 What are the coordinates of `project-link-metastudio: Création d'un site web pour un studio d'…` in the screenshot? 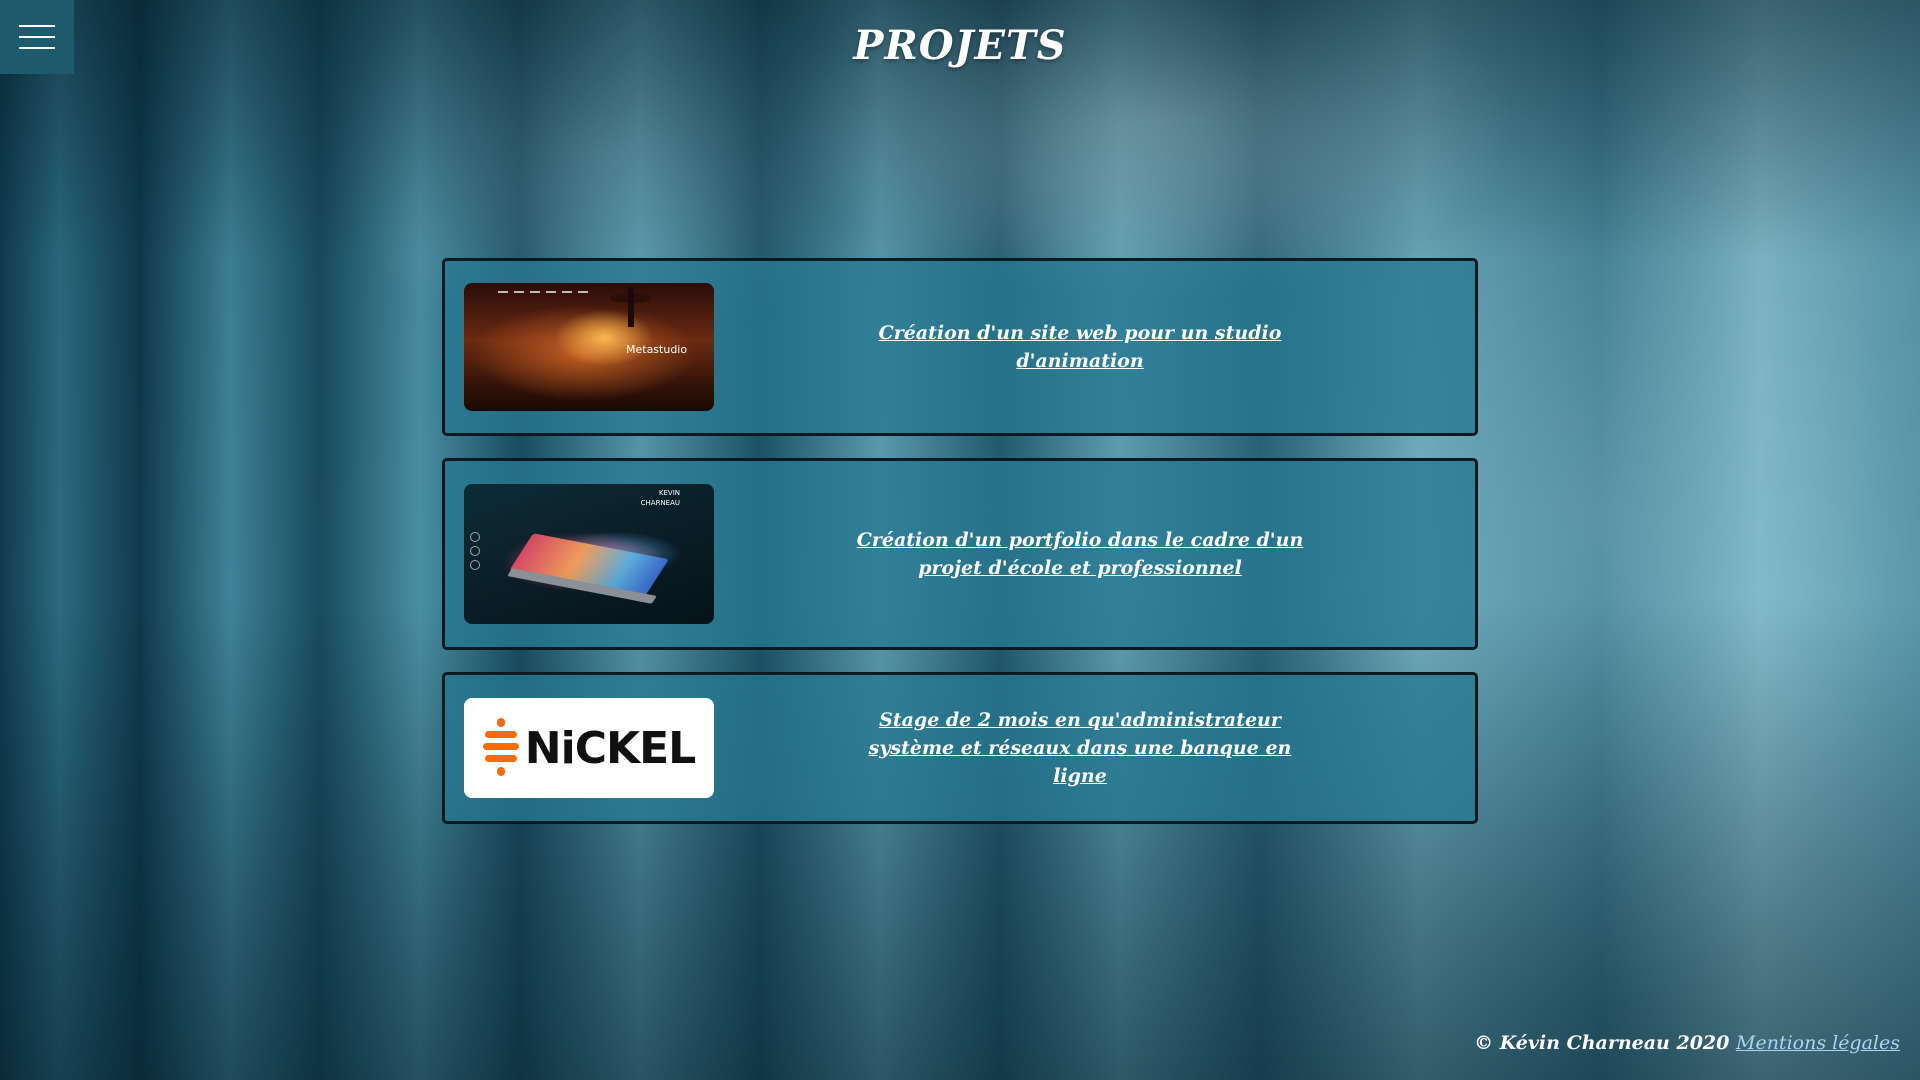 It's located at (1085, 347).